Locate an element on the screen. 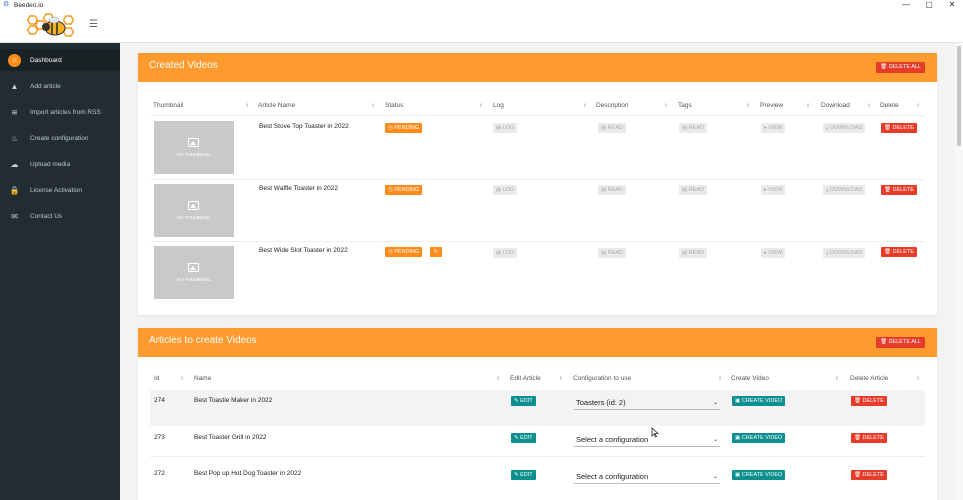 This screenshot has height=500, width=963. app-header: ☰ is located at coordinates (481, 26).